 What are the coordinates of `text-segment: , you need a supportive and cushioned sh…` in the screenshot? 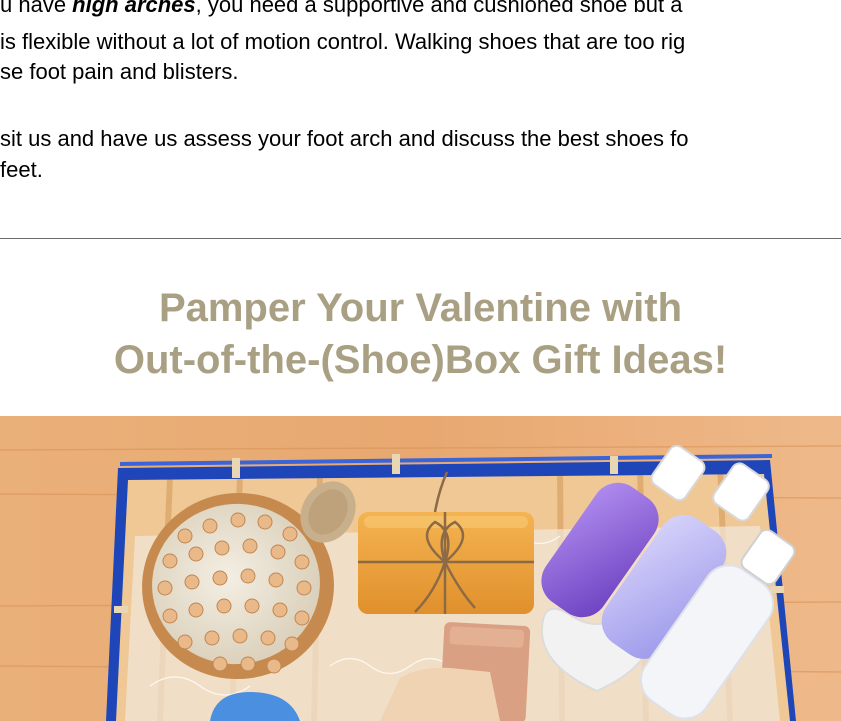 It's located at (439, 8).